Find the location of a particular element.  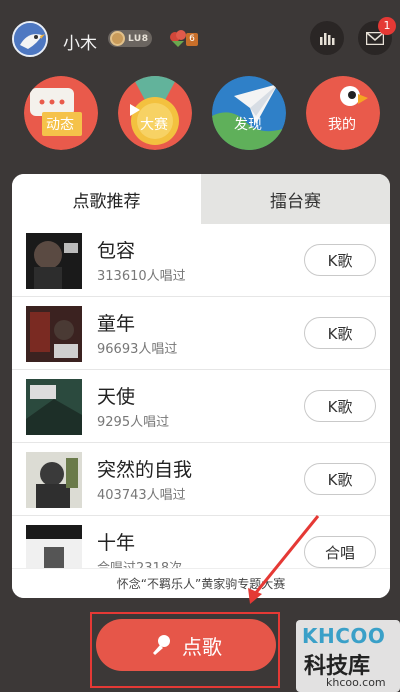

nav-contest: 大赛 is located at coordinates (155, 113).